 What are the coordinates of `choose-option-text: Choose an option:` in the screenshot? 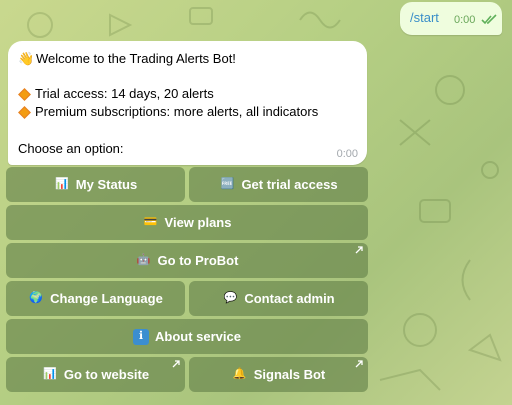 It's located at (71, 148).